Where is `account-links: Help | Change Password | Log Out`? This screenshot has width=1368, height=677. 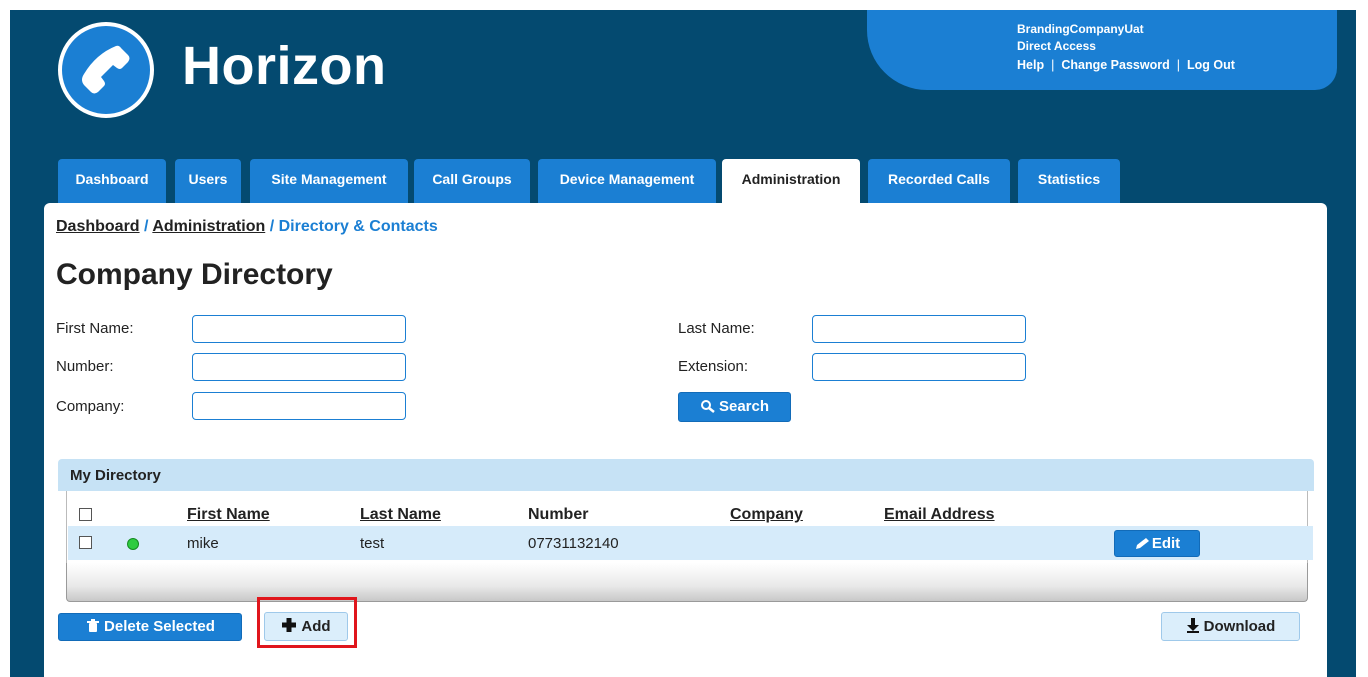 account-links: Help | Change Password | Log Out is located at coordinates (1126, 65).